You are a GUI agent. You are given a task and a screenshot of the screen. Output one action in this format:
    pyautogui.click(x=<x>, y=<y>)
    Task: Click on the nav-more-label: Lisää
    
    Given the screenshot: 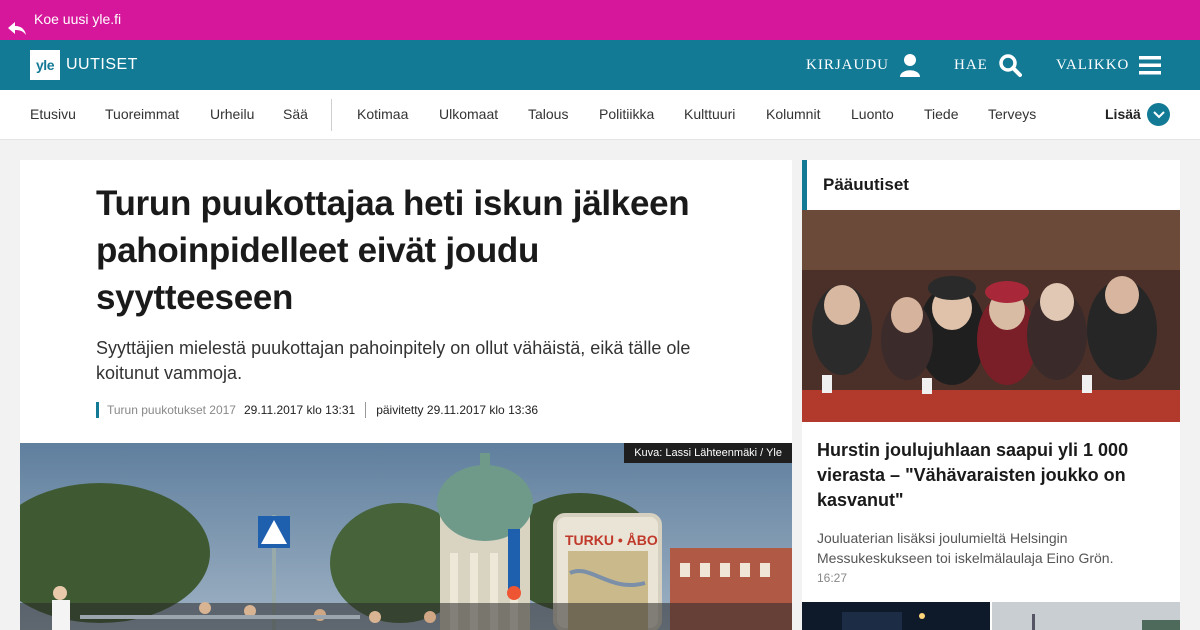 What is the action you would take?
    pyautogui.click(x=1123, y=114)
    